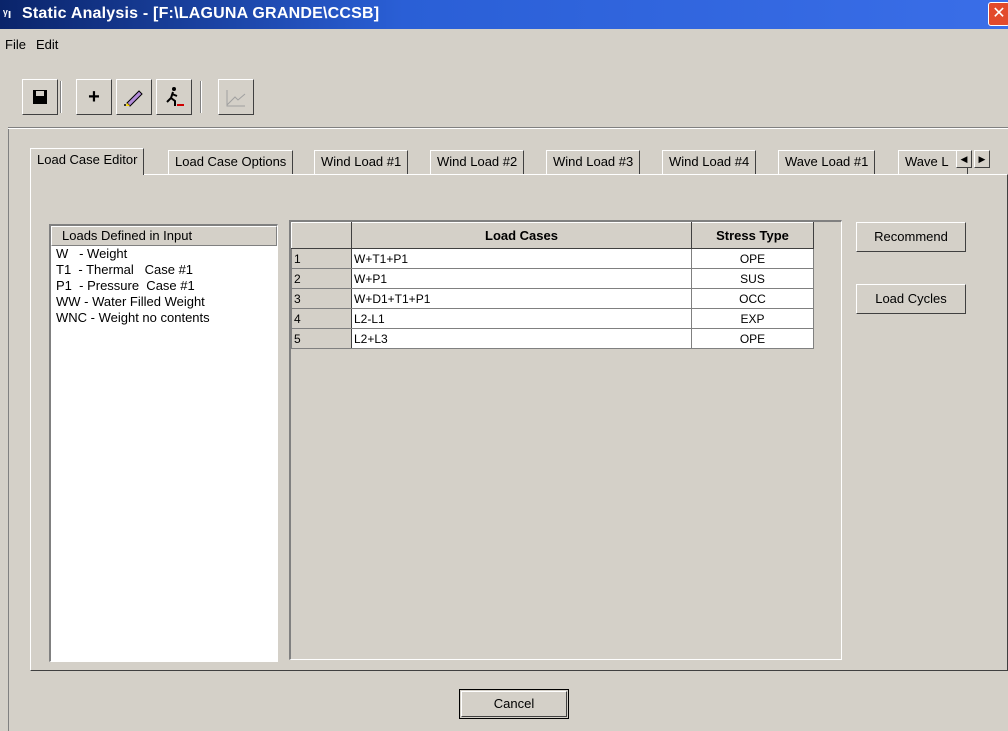 The image size is (1008, 731). Describe the element at coordinates (47, 44) in the screenshot. I see `menu-edit: Edit` at that location.